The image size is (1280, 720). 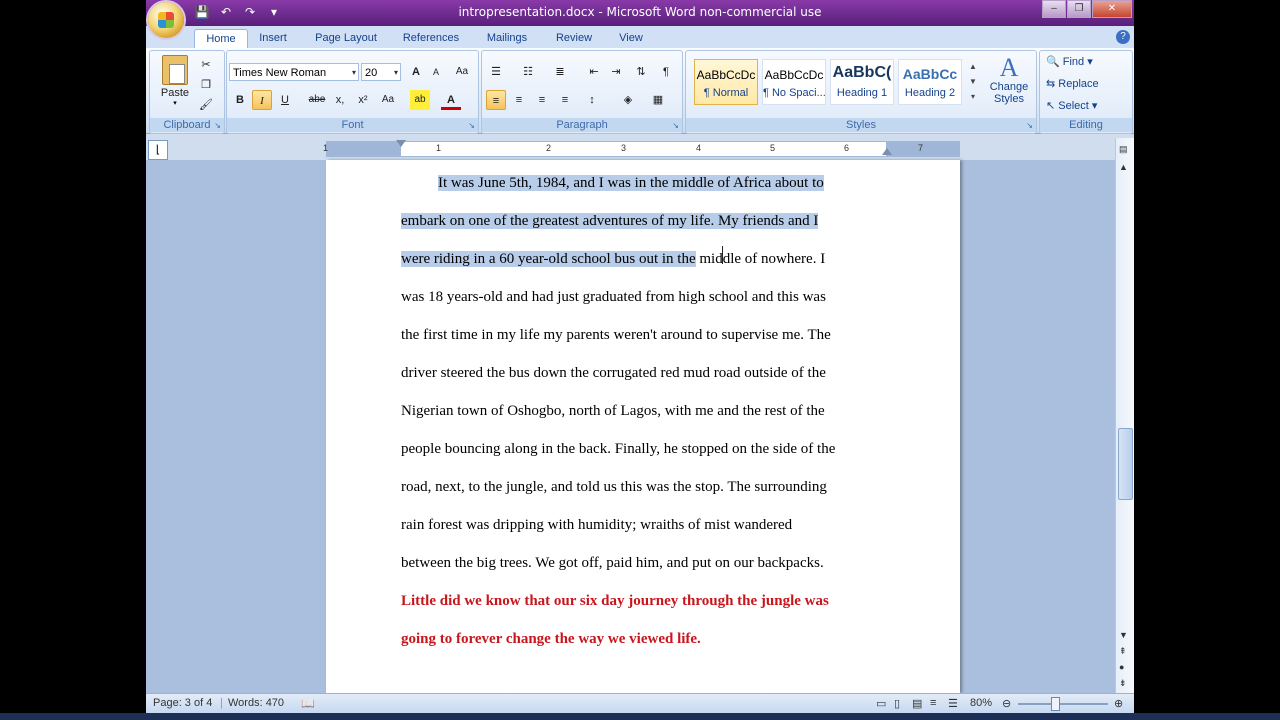 I want to click on tab-references: References, so click(x=431, y=38).